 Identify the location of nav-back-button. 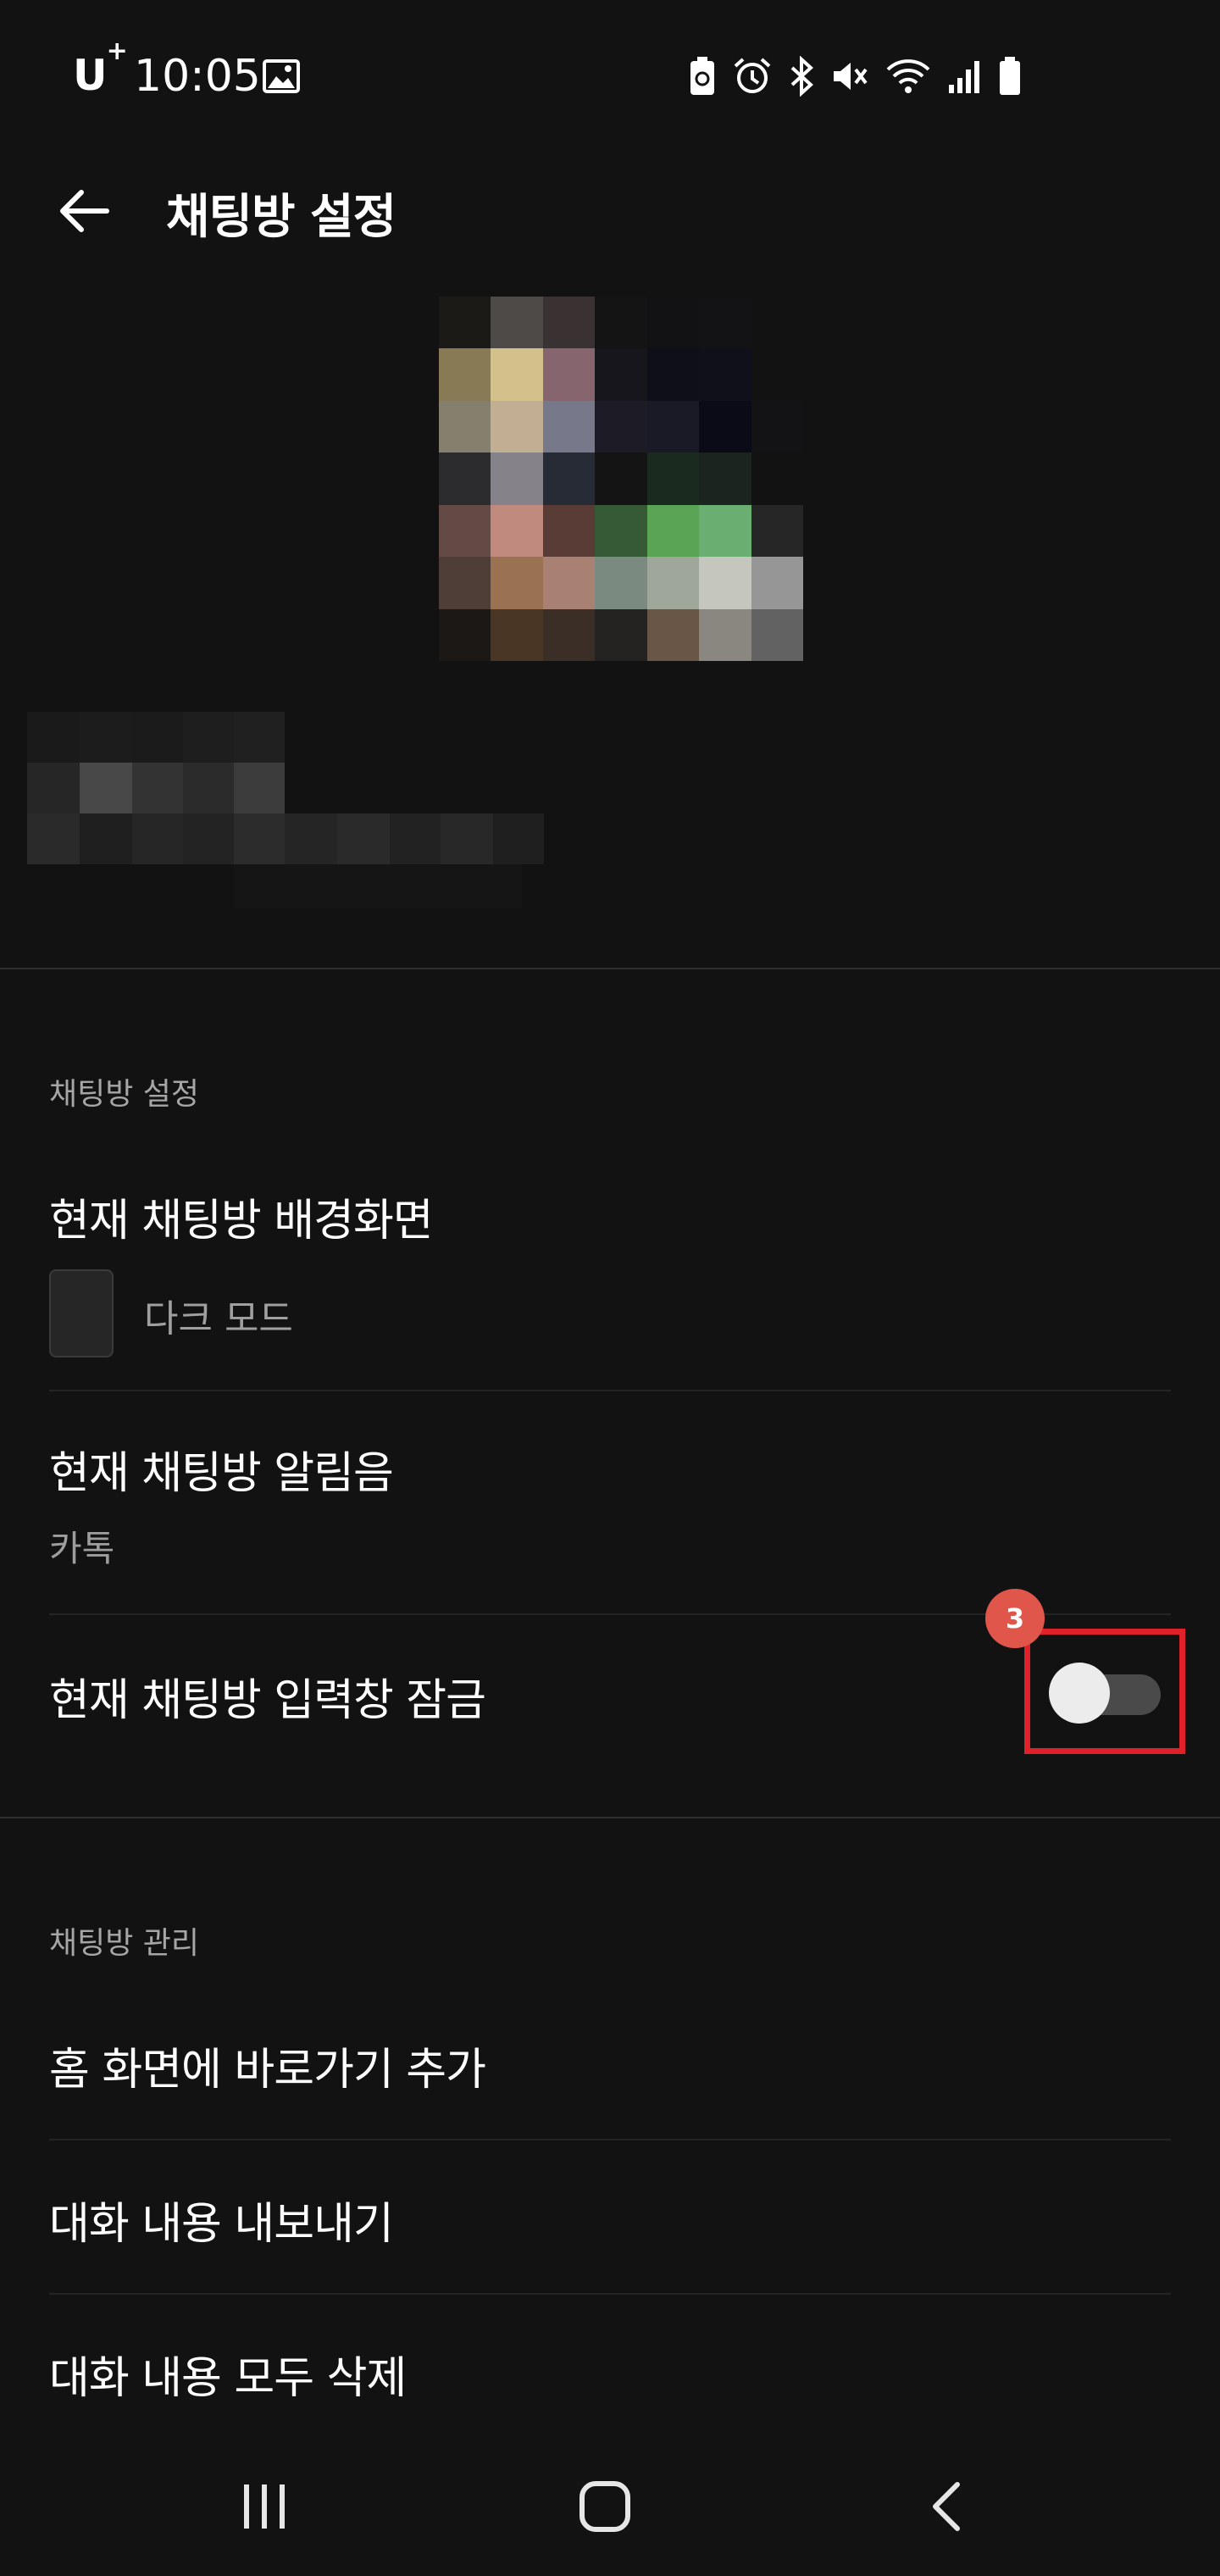
(945, 2508).